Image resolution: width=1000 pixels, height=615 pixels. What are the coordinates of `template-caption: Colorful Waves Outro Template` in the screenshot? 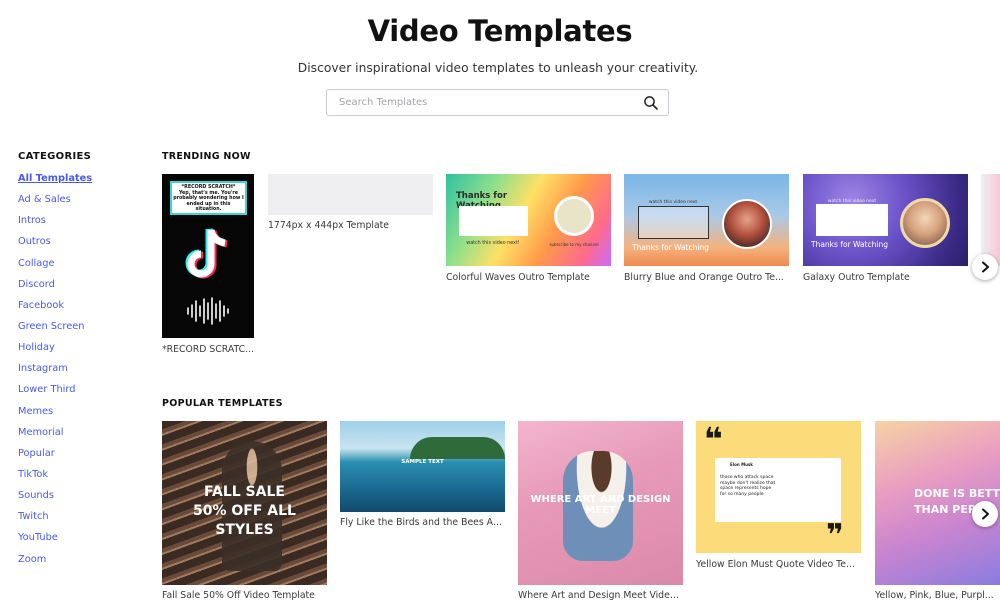 It's located at (518, 277).